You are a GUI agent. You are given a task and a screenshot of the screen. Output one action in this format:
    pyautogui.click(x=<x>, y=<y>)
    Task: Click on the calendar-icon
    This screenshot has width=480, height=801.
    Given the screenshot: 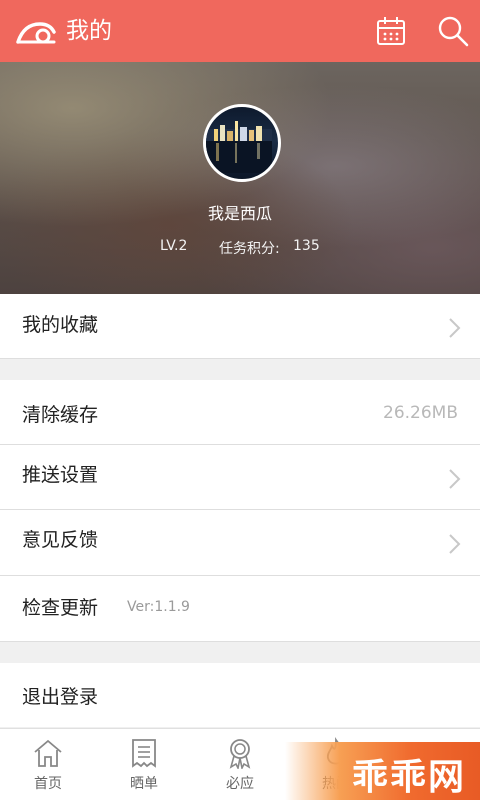 What is the action you would take?
    pyautogui.click(x=391, y=31)
    